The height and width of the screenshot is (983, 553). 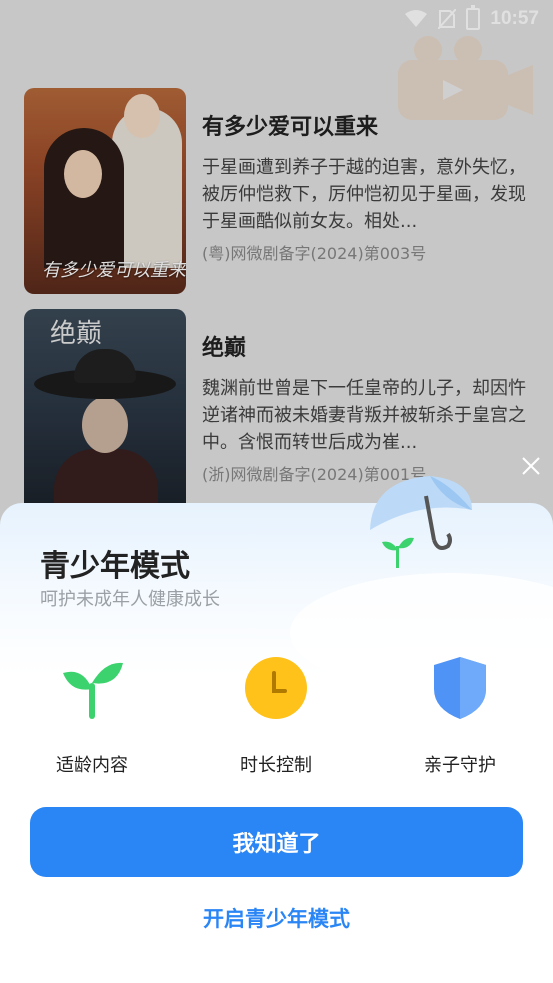 What do you see at coordinates (460, 765) in the screenshot?
I see `feature-label: 亲子守护` at bounding box center [460, 765].